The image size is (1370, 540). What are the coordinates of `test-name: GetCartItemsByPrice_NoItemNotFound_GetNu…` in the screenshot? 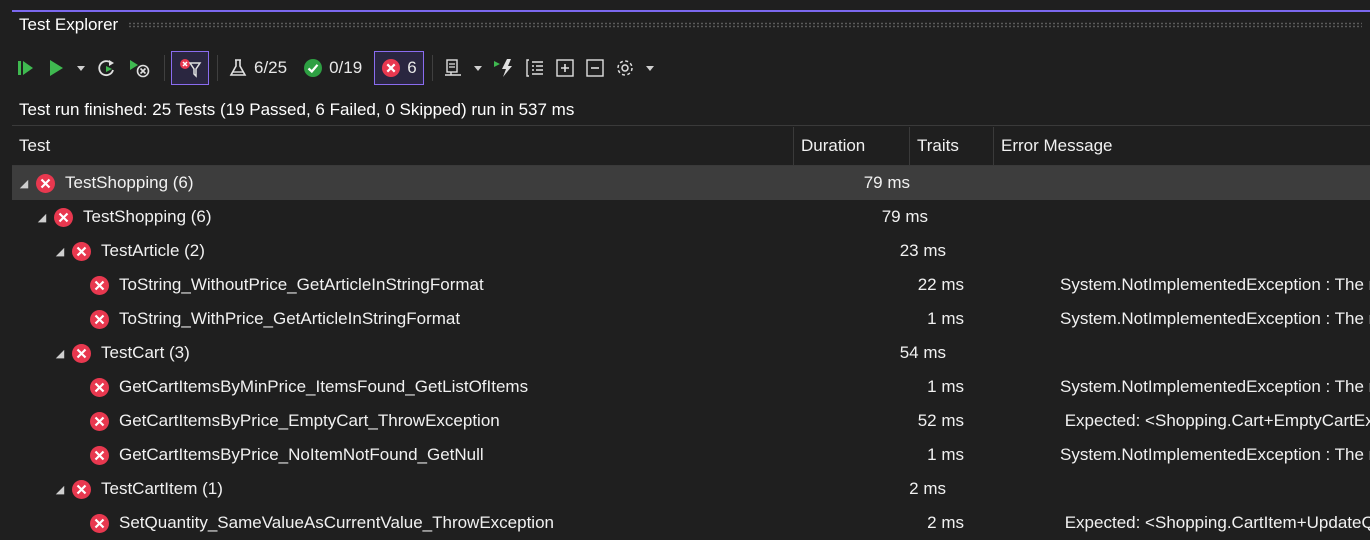 It's located at (301, 454).